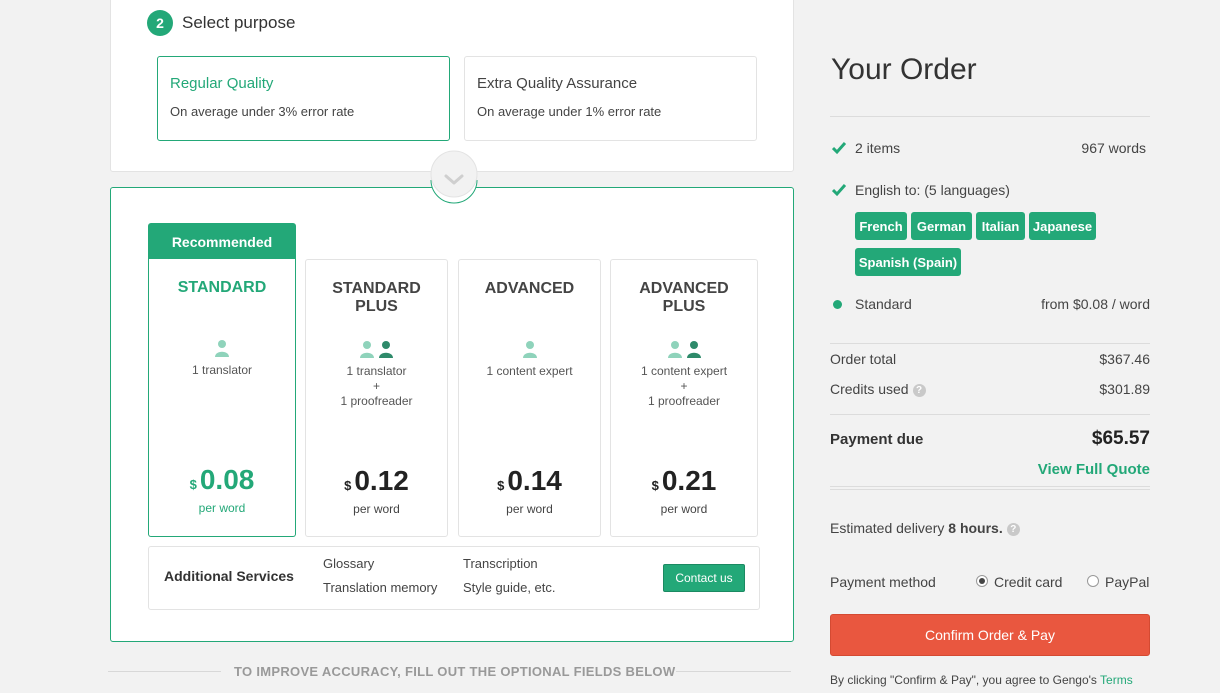 Image resolution: width=1220 pixels, height=693 pixels. I want to click on credits-used-value: $301.89, so click(1124, 389).